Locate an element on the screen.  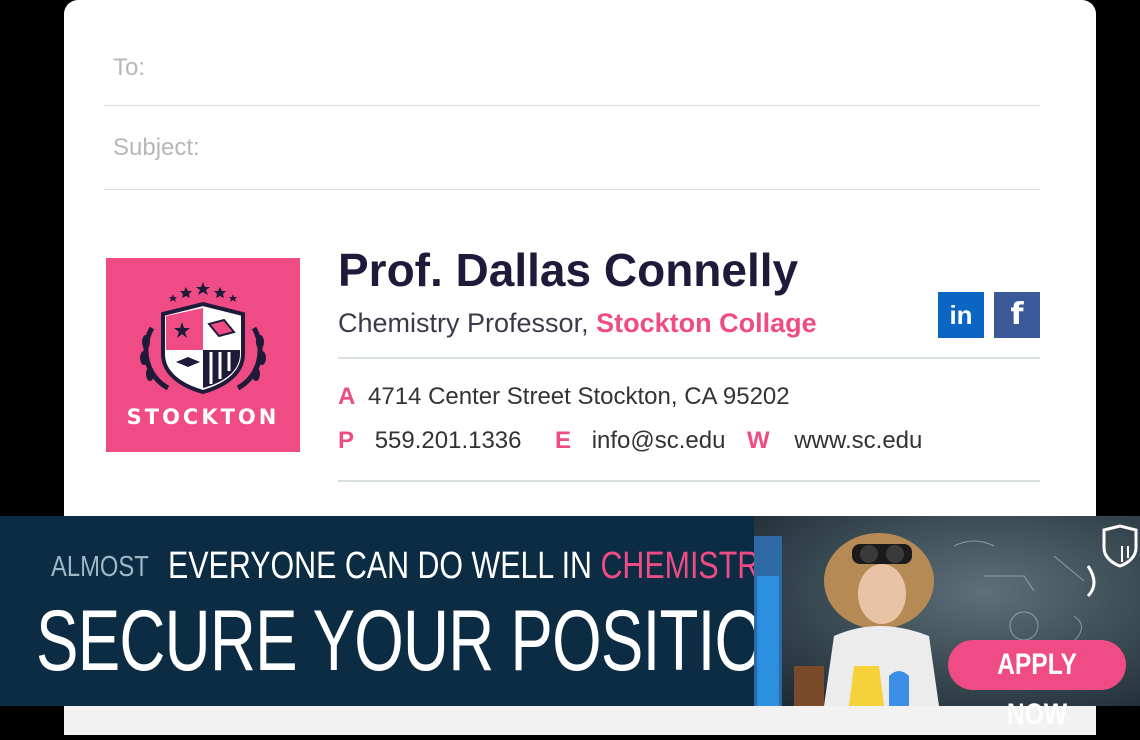
email-line: E info@sc.edu is located at coordinates (640, 441).